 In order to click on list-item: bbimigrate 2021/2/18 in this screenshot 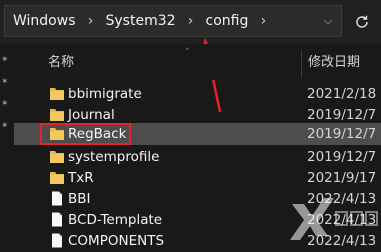, I will do `click(197, 94)`.